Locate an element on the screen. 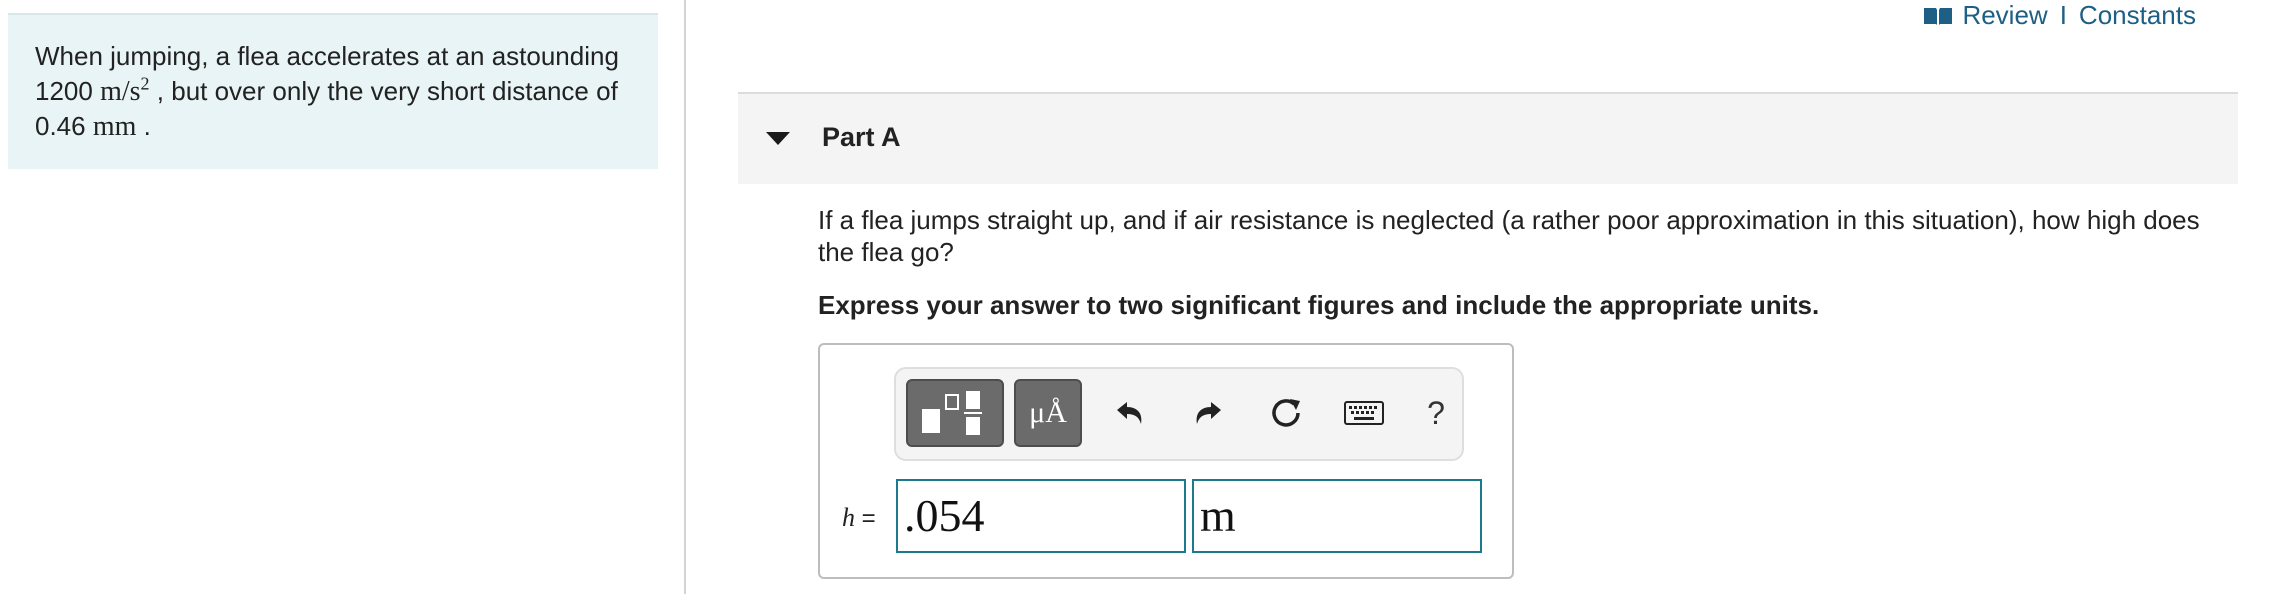 The image size is (2280, 594). units-button: μÅ is located at coordinates (1048, 413).